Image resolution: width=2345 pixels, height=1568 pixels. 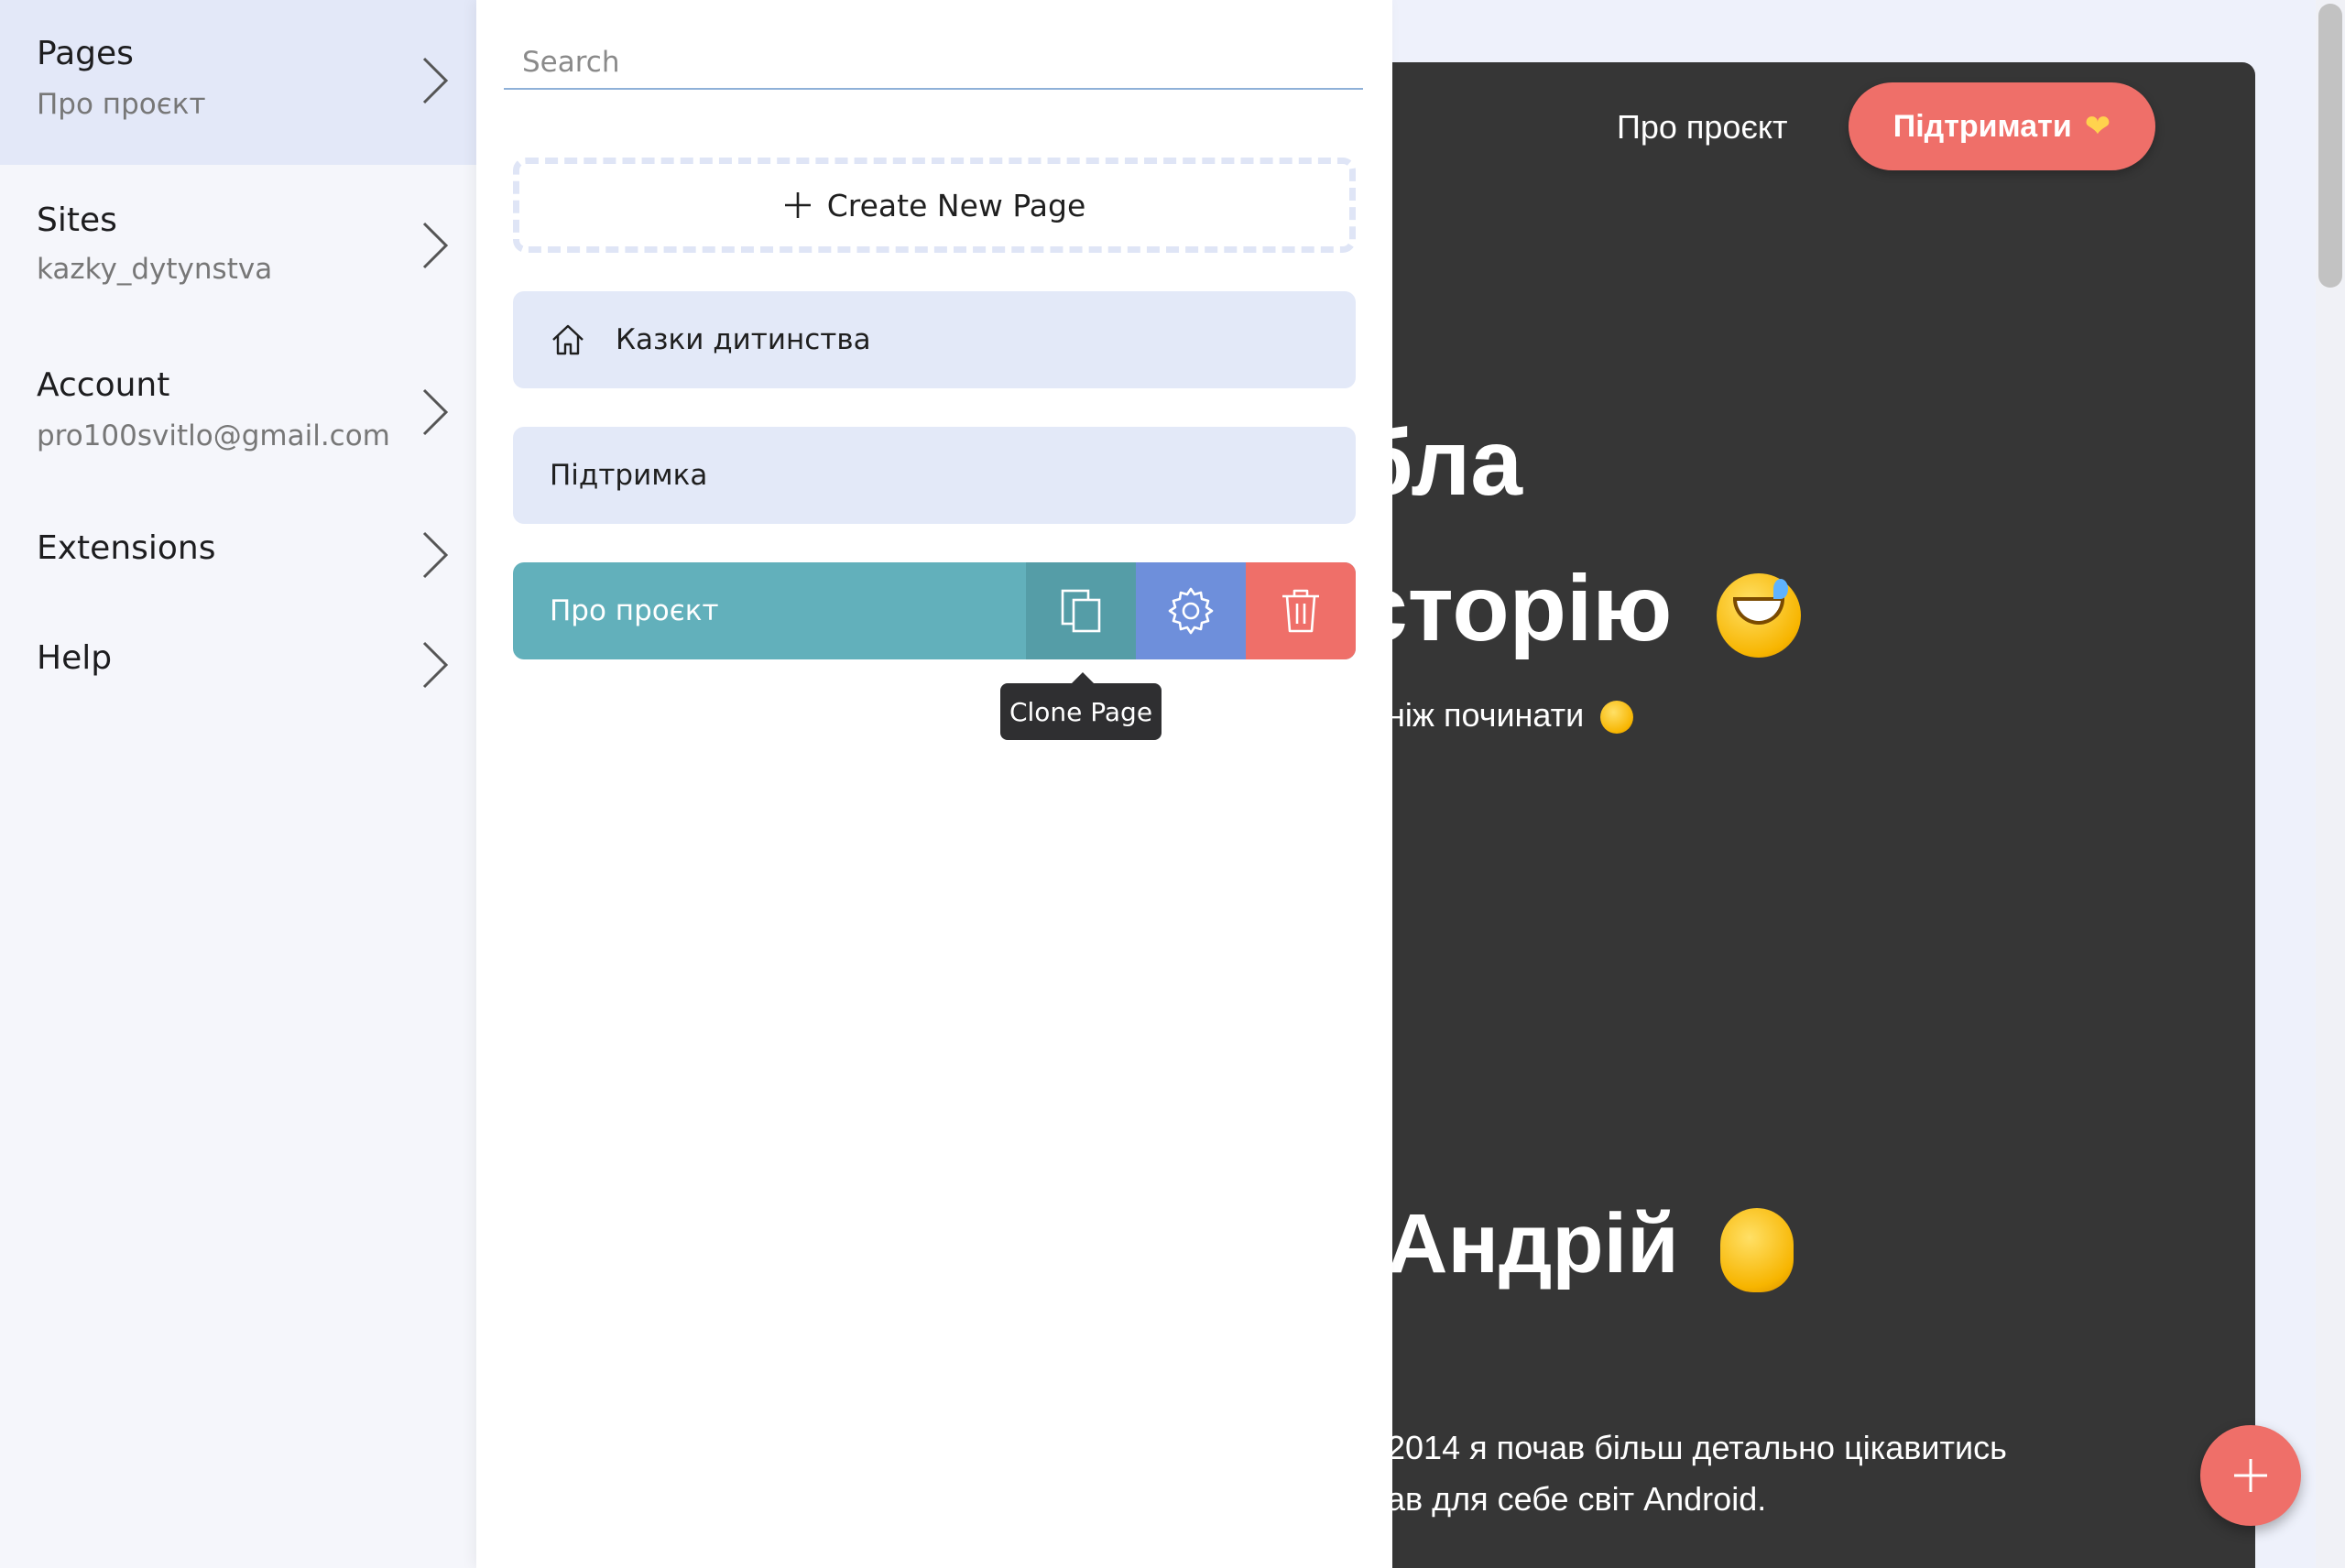 I want to click on page-item-about: Про проєкт, so click(x=934, y=610).